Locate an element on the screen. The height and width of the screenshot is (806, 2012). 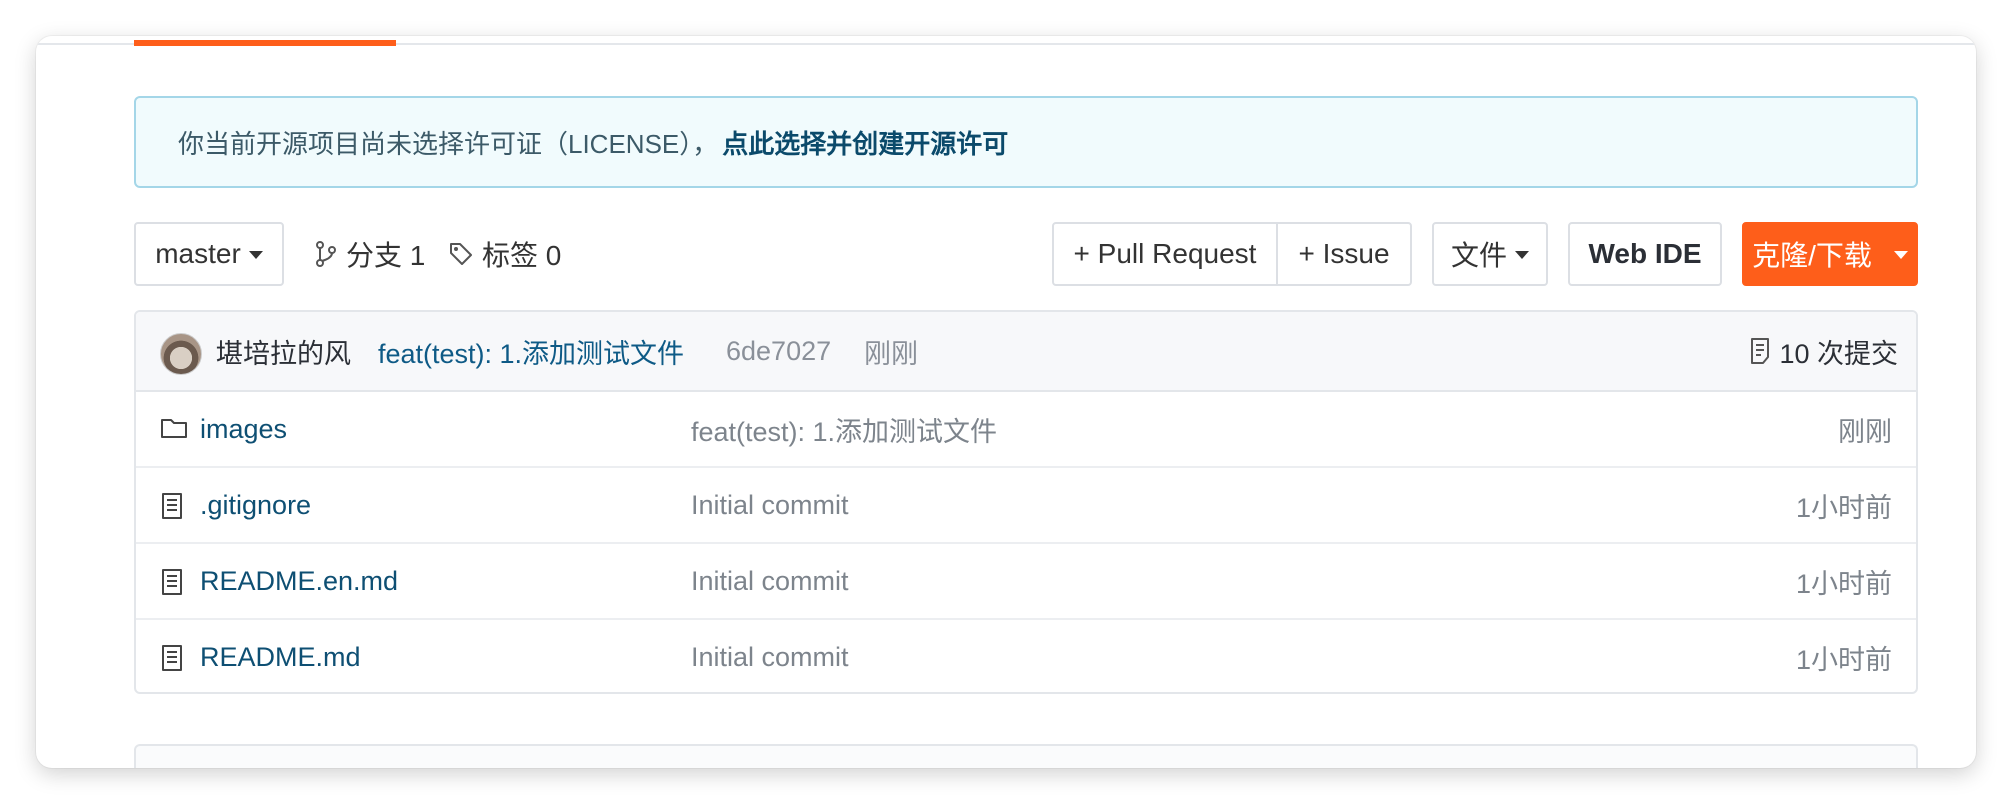
license-banner-text: 你当前开源项目尚未选择许可证（LICENSE）， is located at coordinates (448, 143).